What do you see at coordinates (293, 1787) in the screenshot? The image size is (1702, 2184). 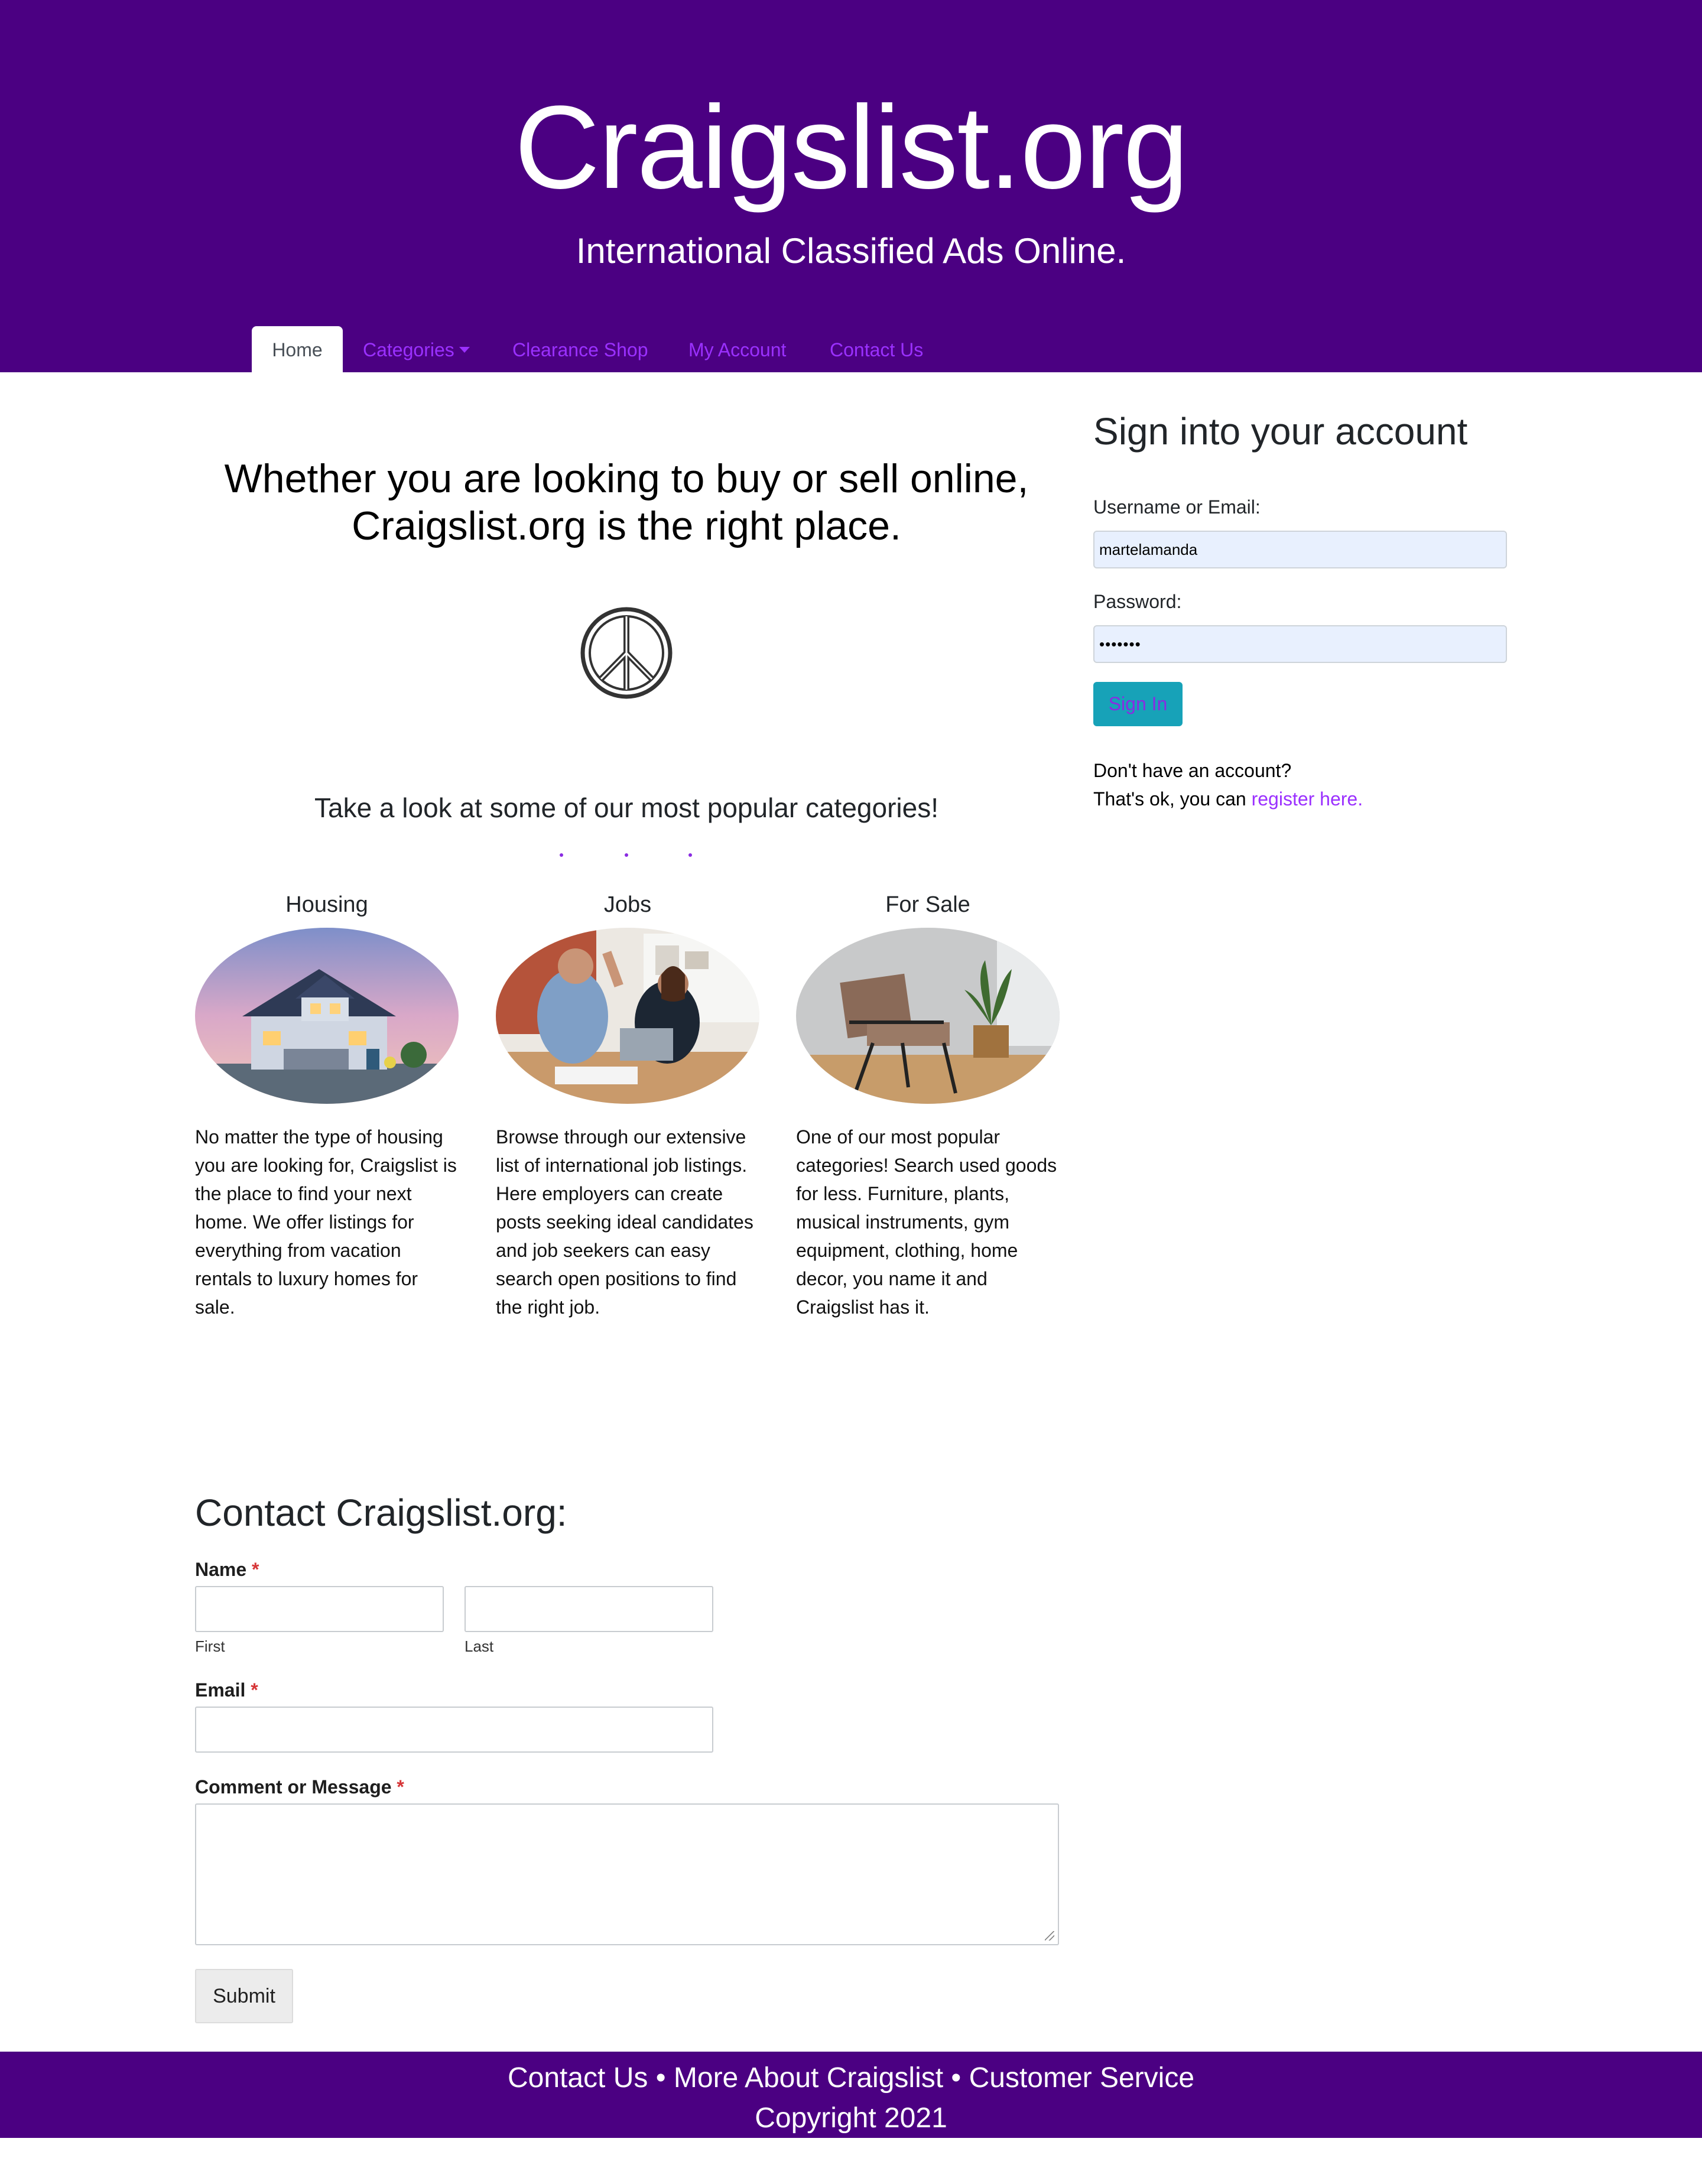 I see `message-label-text: Comment or Message` at bounding box center [293, 1787].